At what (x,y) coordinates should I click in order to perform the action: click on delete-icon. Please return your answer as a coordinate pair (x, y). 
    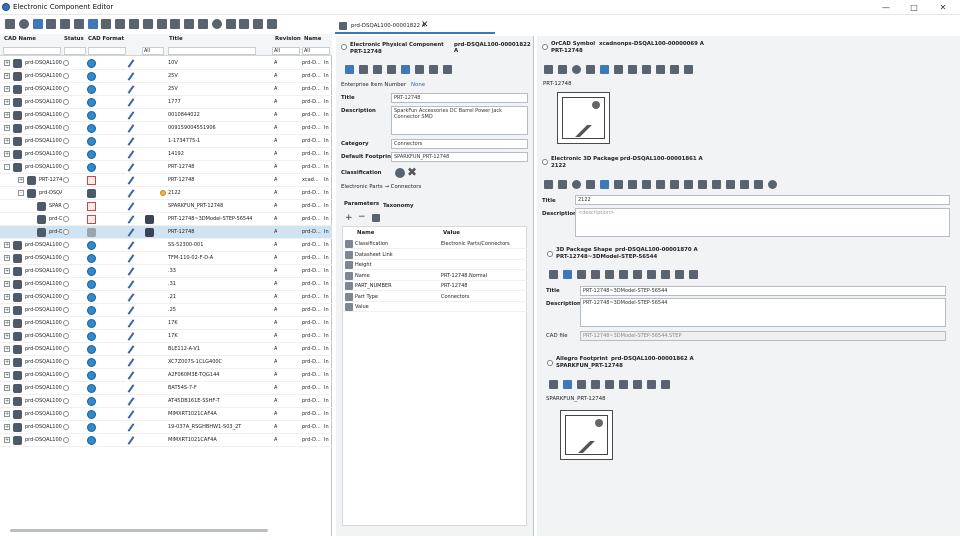
    Looking at the image, I should click on (120, 24).